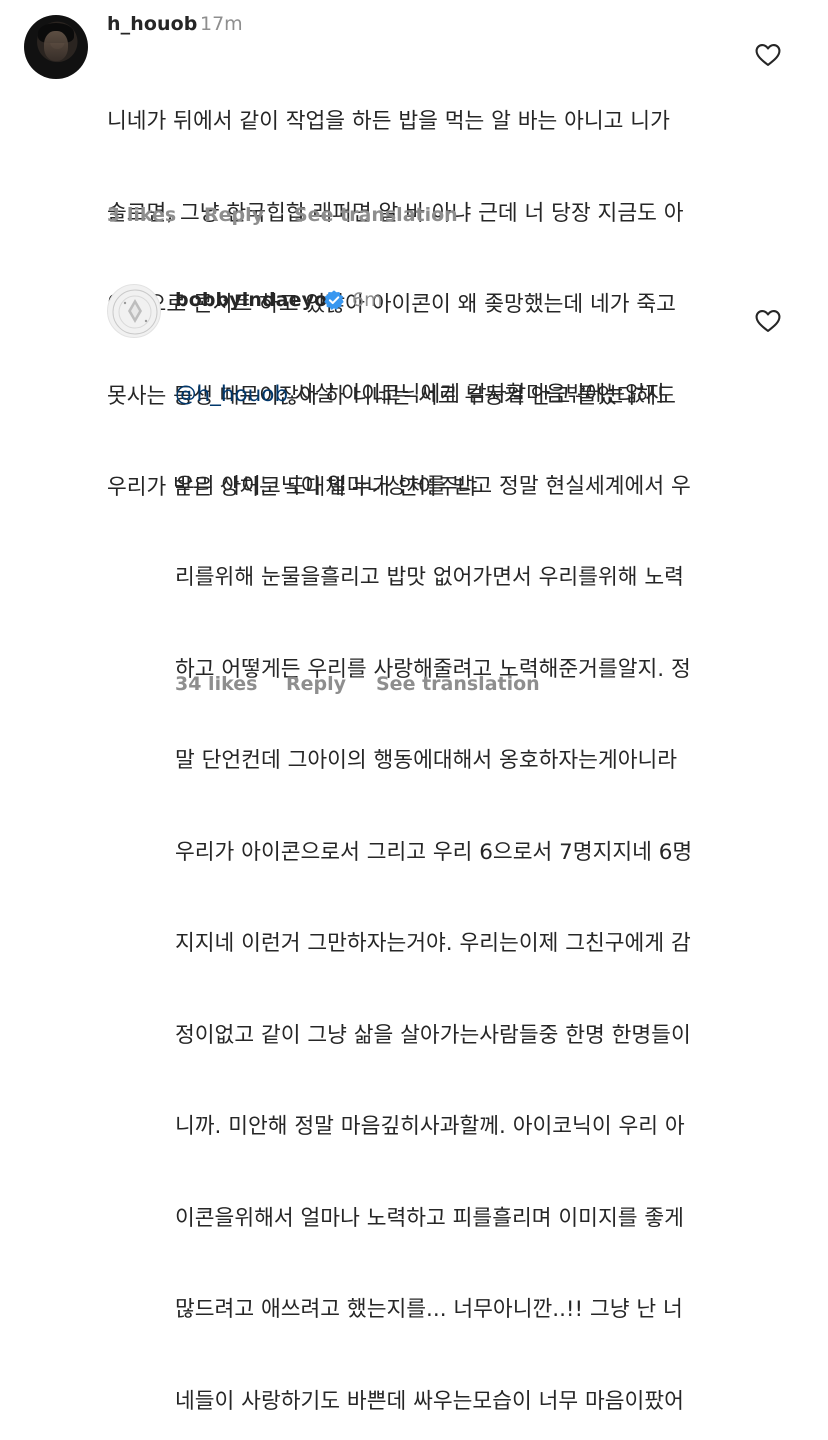 This screenshot has width=828, height=1440. What do you see at coordinates (429, 577) in the screenshot?
I see `comment-line: 리를위해 눈물을흘리고 밥맛 없어가면서 우리를위해 노력` at bounding box center [429, 577].